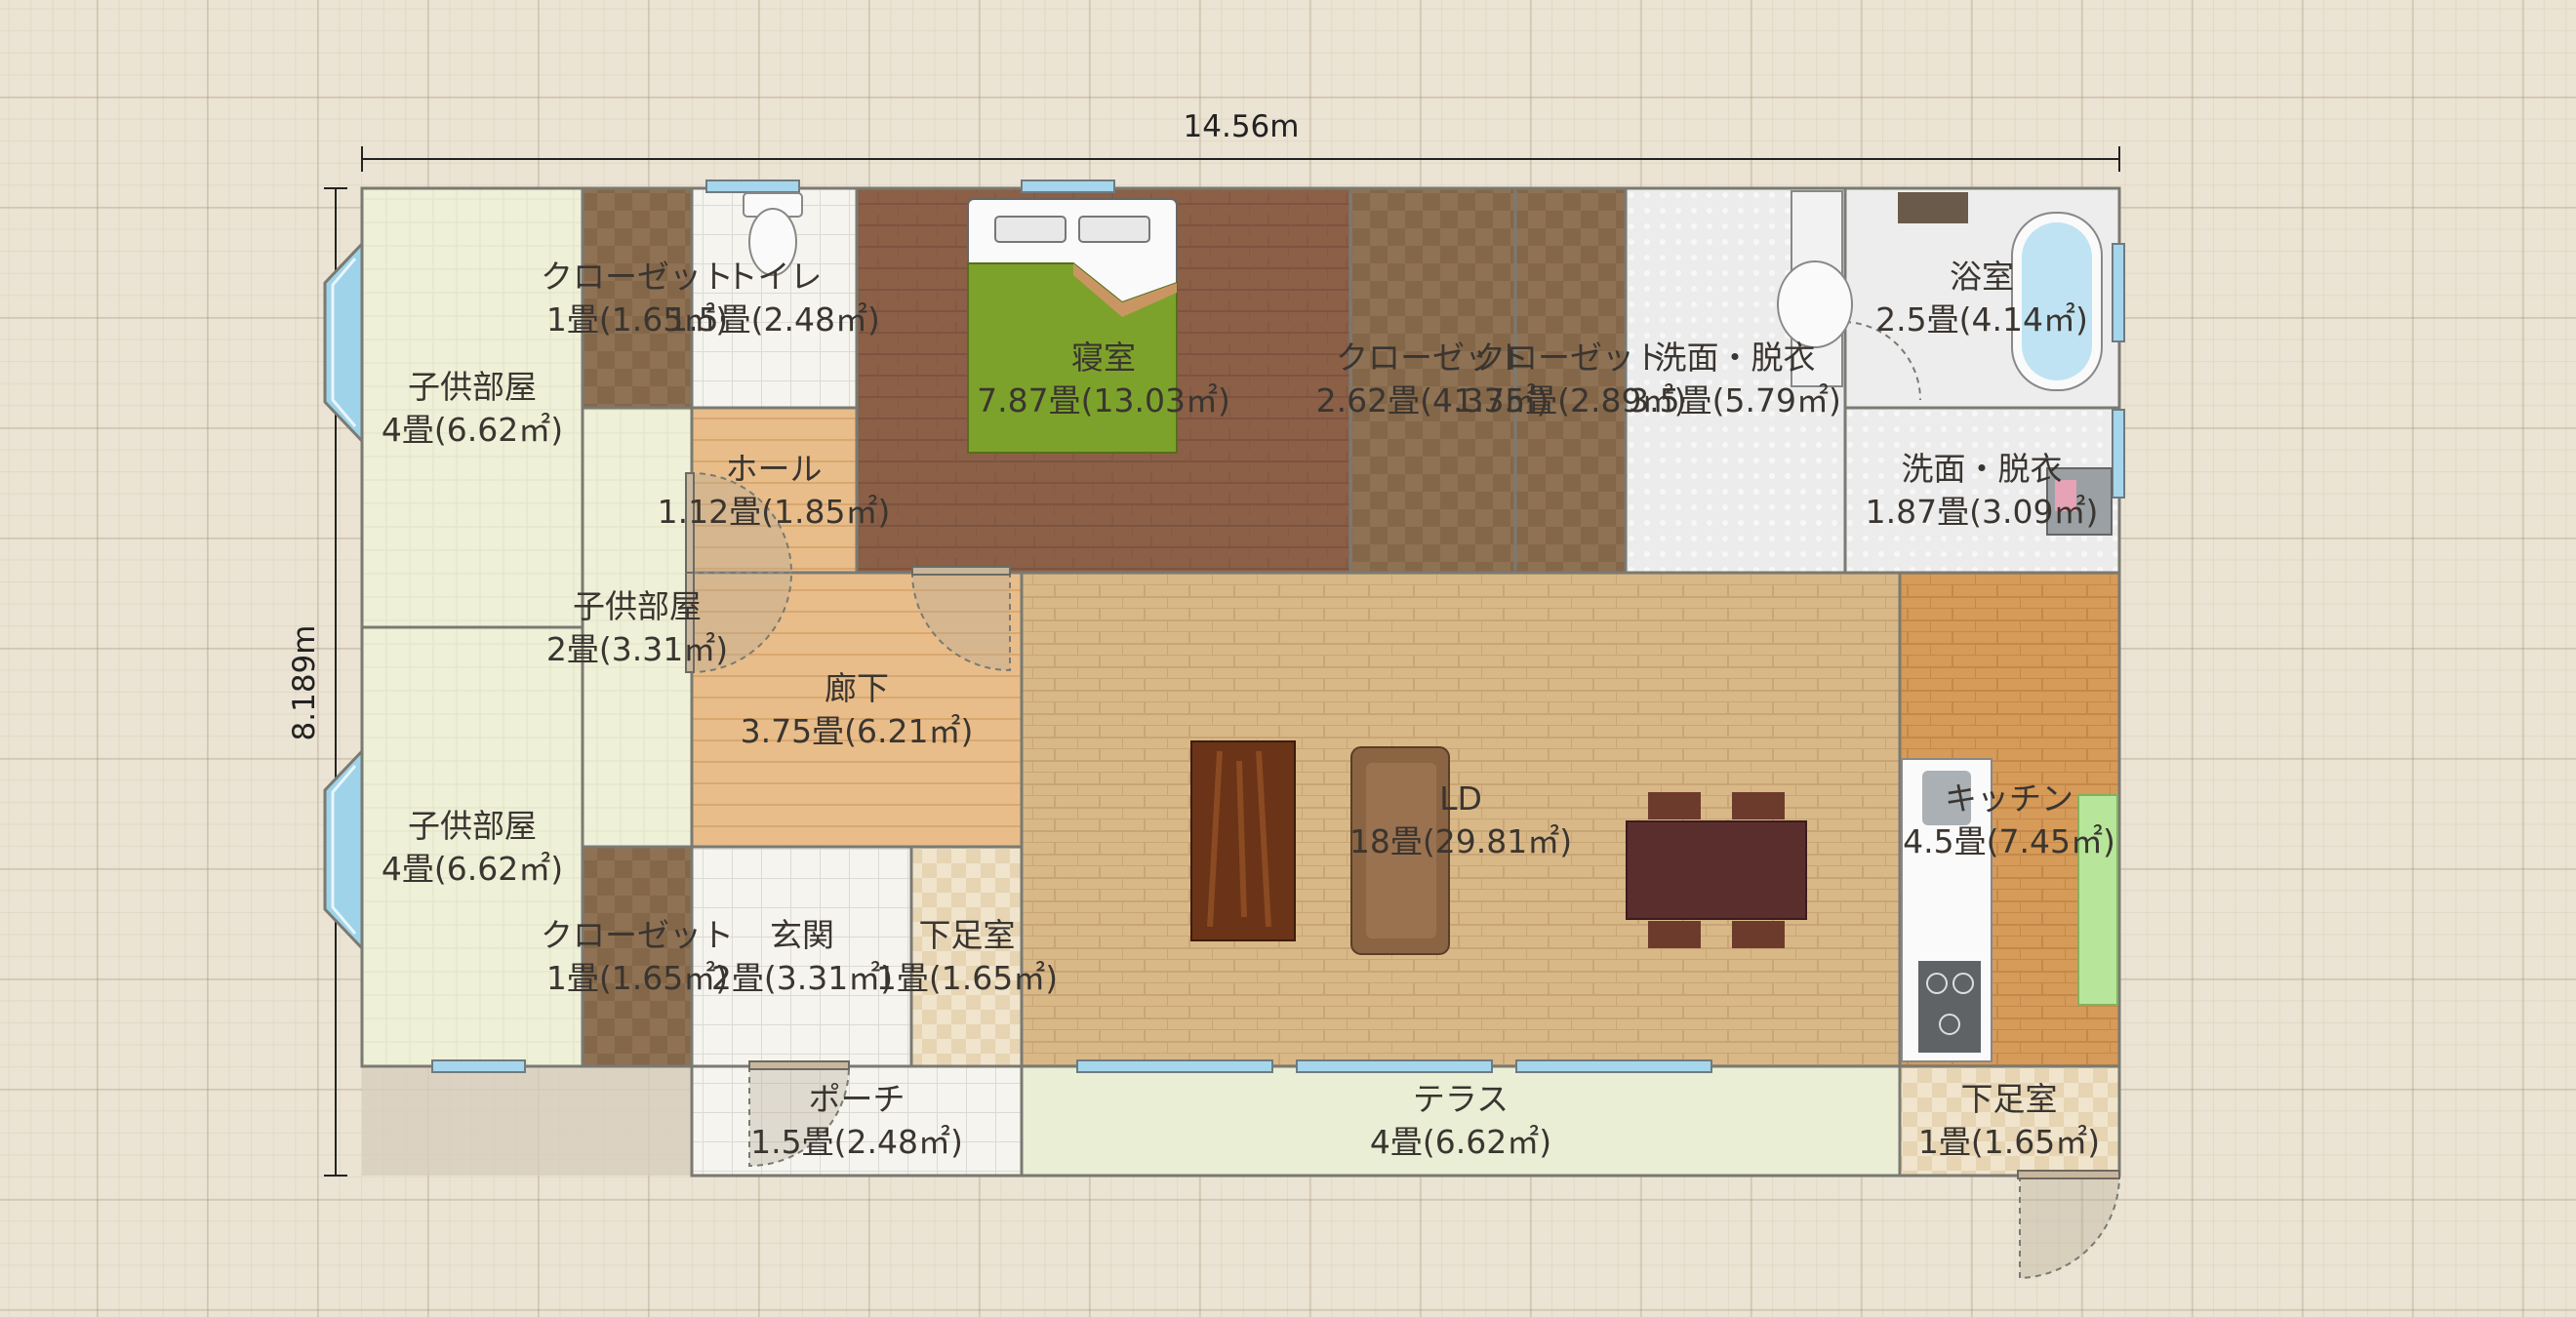 The height and width of the screenshot is (1317, 2576). Describe the element at coordinates (2009, 1099) in the screenshot. I see `shitaashi-2-name: 下足室` at that location.